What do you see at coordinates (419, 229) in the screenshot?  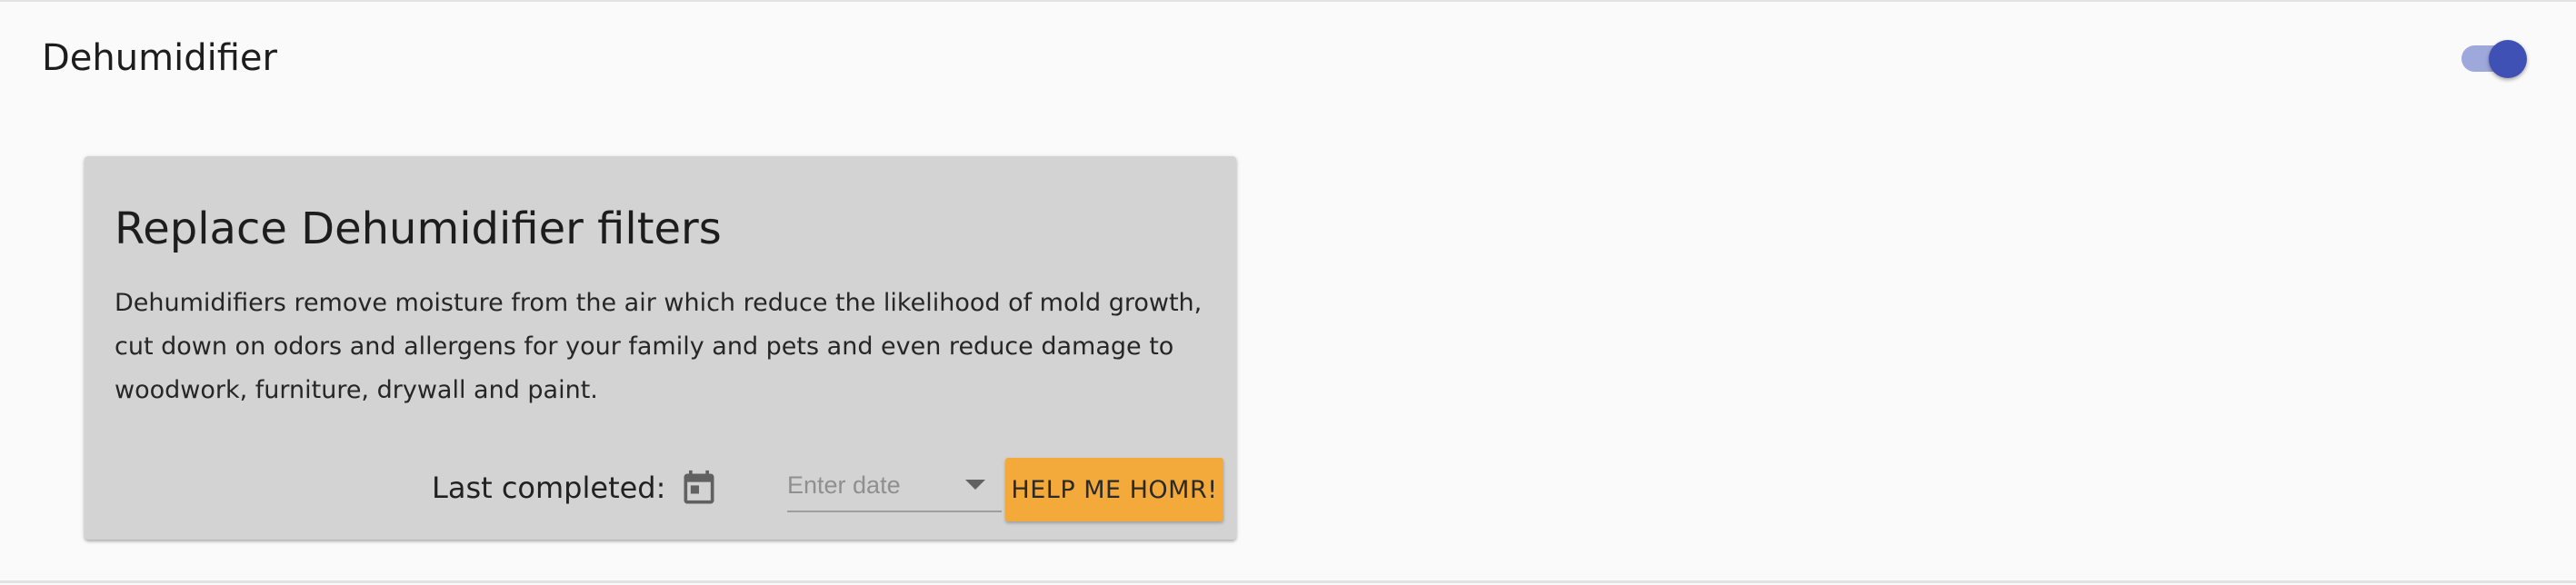 I see `card-title: Replace Dehumidifier filters` at bounding box center [419, 229].